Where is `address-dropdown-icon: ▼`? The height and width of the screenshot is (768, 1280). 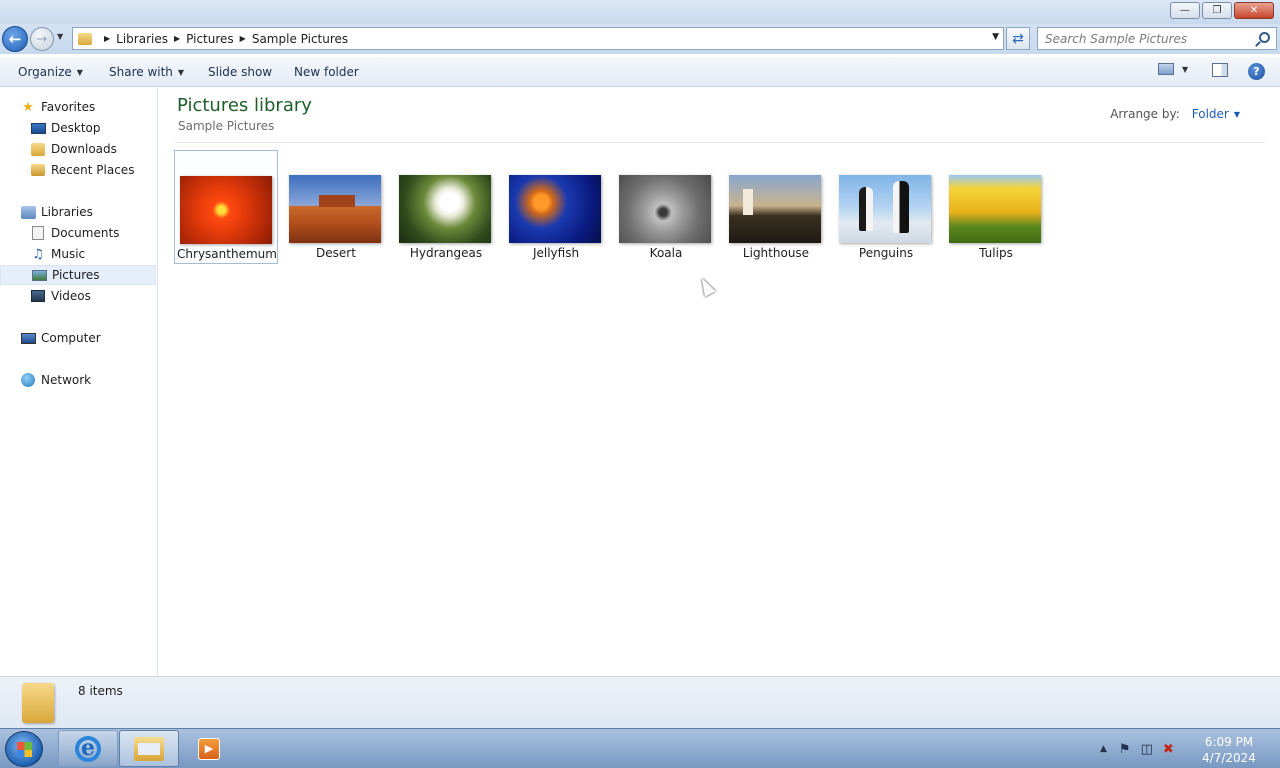
address-dropdown-icon: ▼ is located at coordinates (995, 37).